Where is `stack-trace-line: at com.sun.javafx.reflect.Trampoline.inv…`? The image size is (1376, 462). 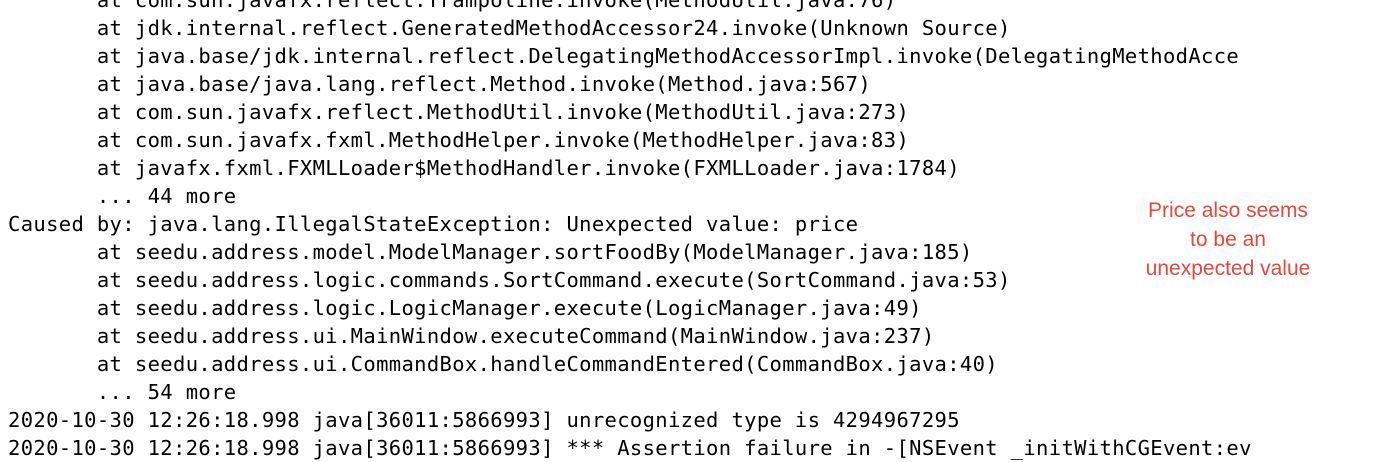 stack-trace-line: at com.sun.javafx.reflect.Trampoline.inv… is located at coordinates (452, 6).